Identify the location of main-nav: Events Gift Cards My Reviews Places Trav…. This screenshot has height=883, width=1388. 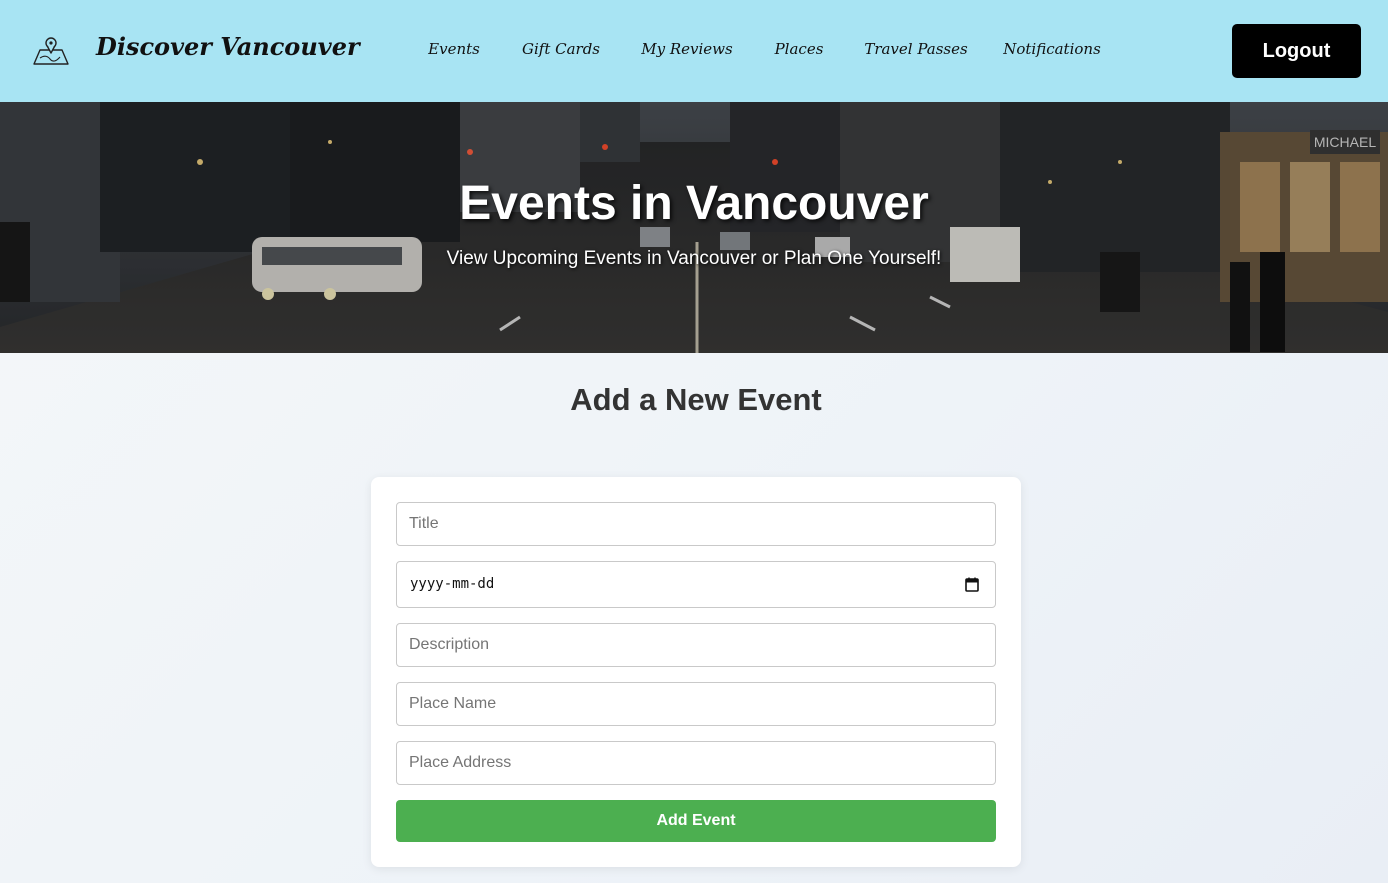
(694, 52).